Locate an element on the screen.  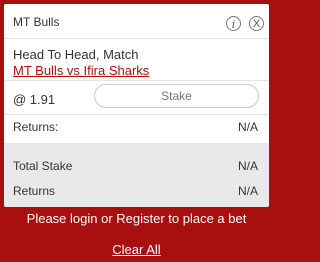
close-icon: X is located at coordinates (256, 23).